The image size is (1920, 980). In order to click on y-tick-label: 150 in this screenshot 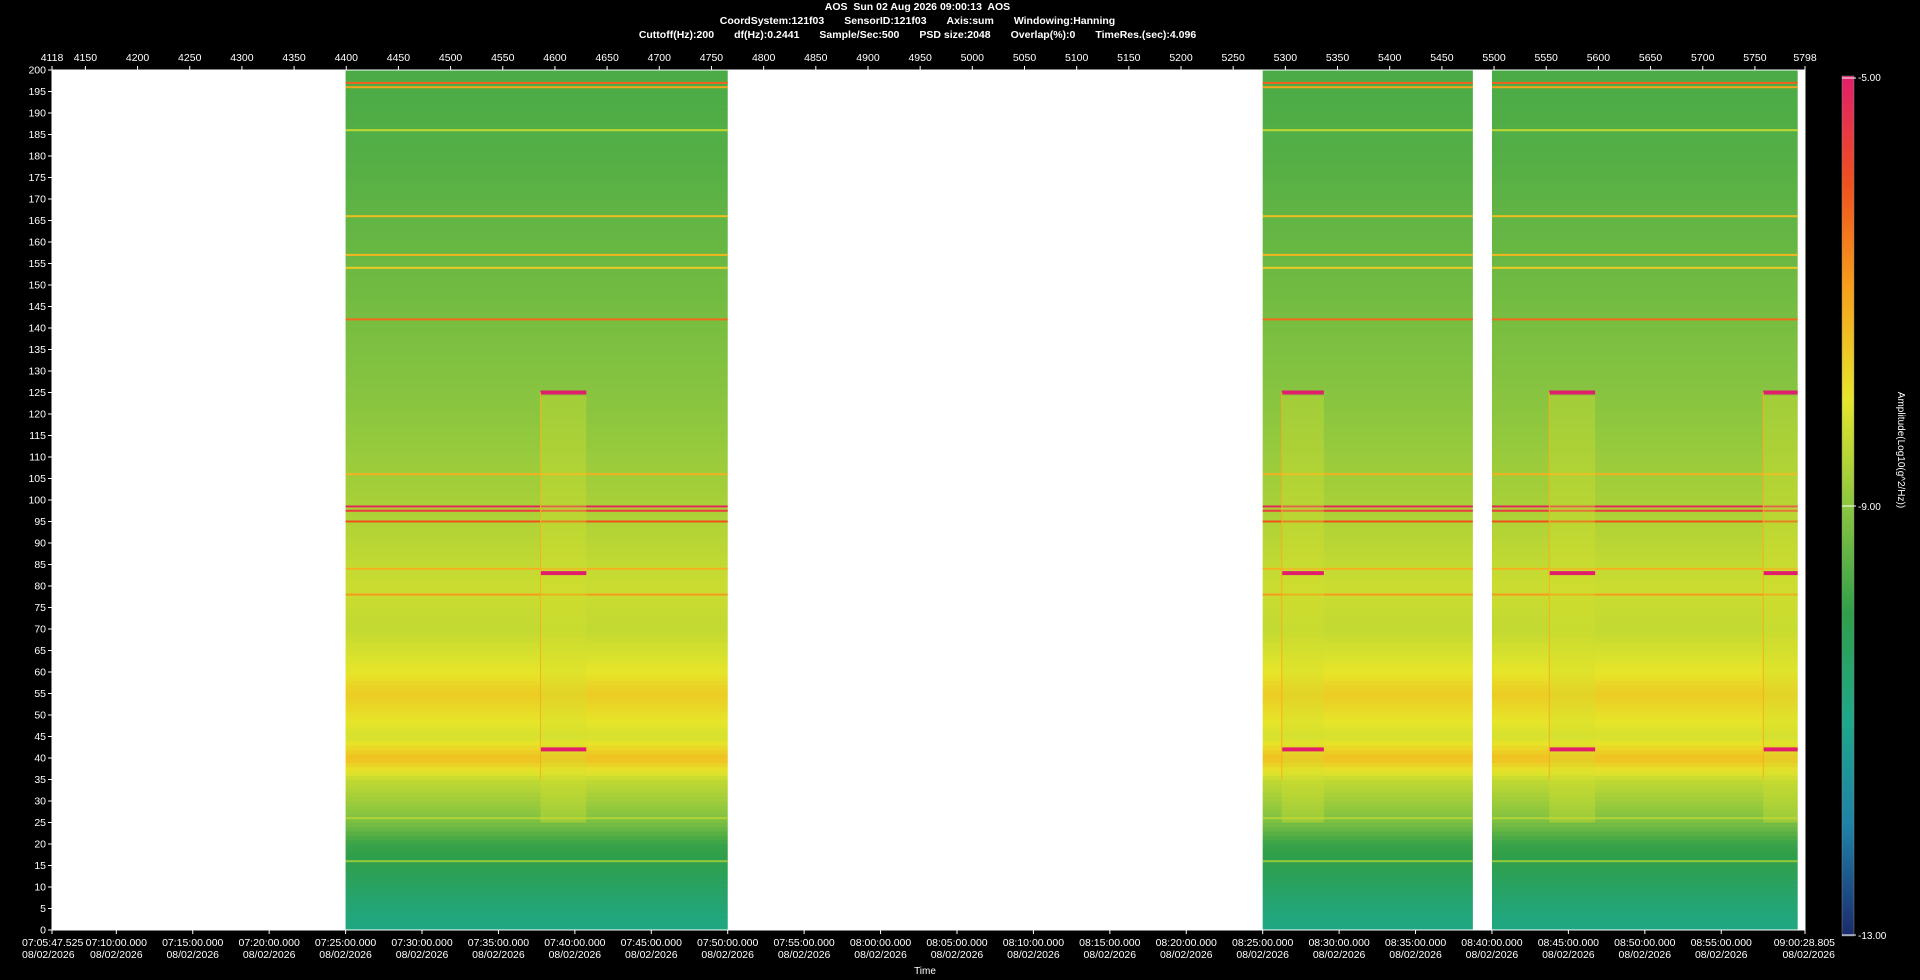, I will do `click(37, 286)`.